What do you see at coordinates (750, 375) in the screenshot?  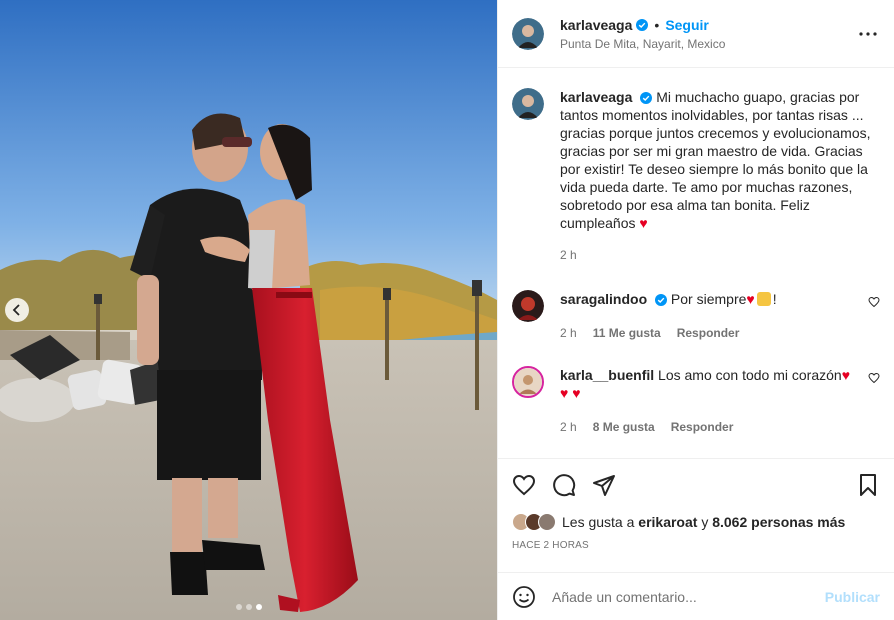 I see `comment-text: Los amo con todo mi corazón` at bounding box center [750, 375].